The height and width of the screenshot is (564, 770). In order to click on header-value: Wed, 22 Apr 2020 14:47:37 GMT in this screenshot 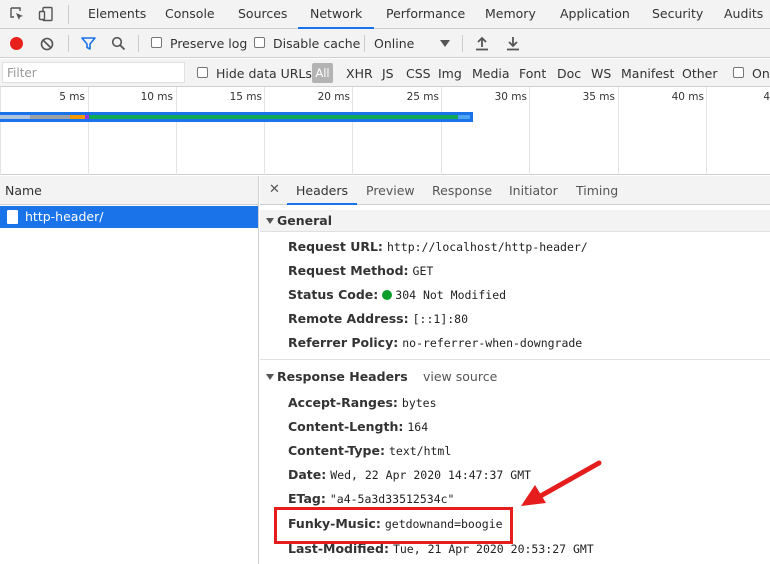, I will do `click(431, 475)`.